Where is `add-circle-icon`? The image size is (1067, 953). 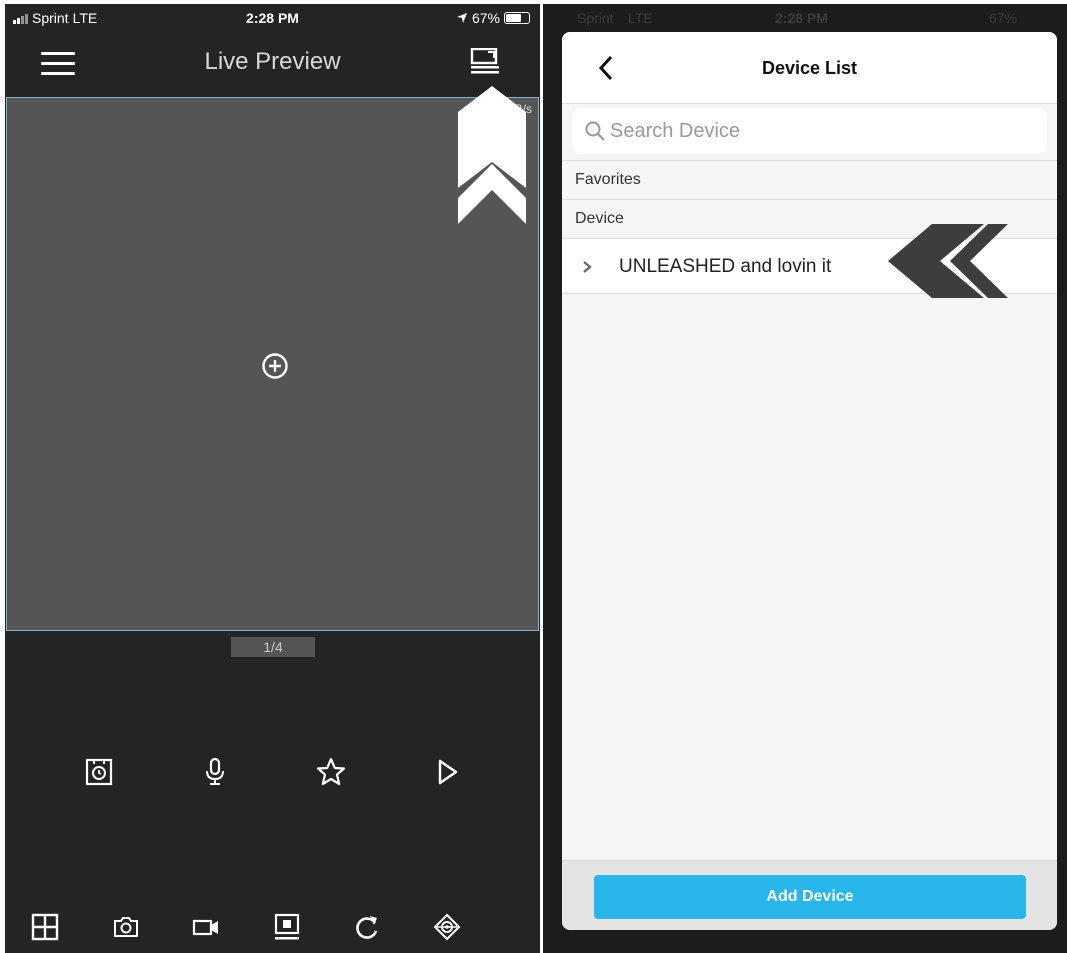 add-circle-icon is located at coordinates (275, 366).